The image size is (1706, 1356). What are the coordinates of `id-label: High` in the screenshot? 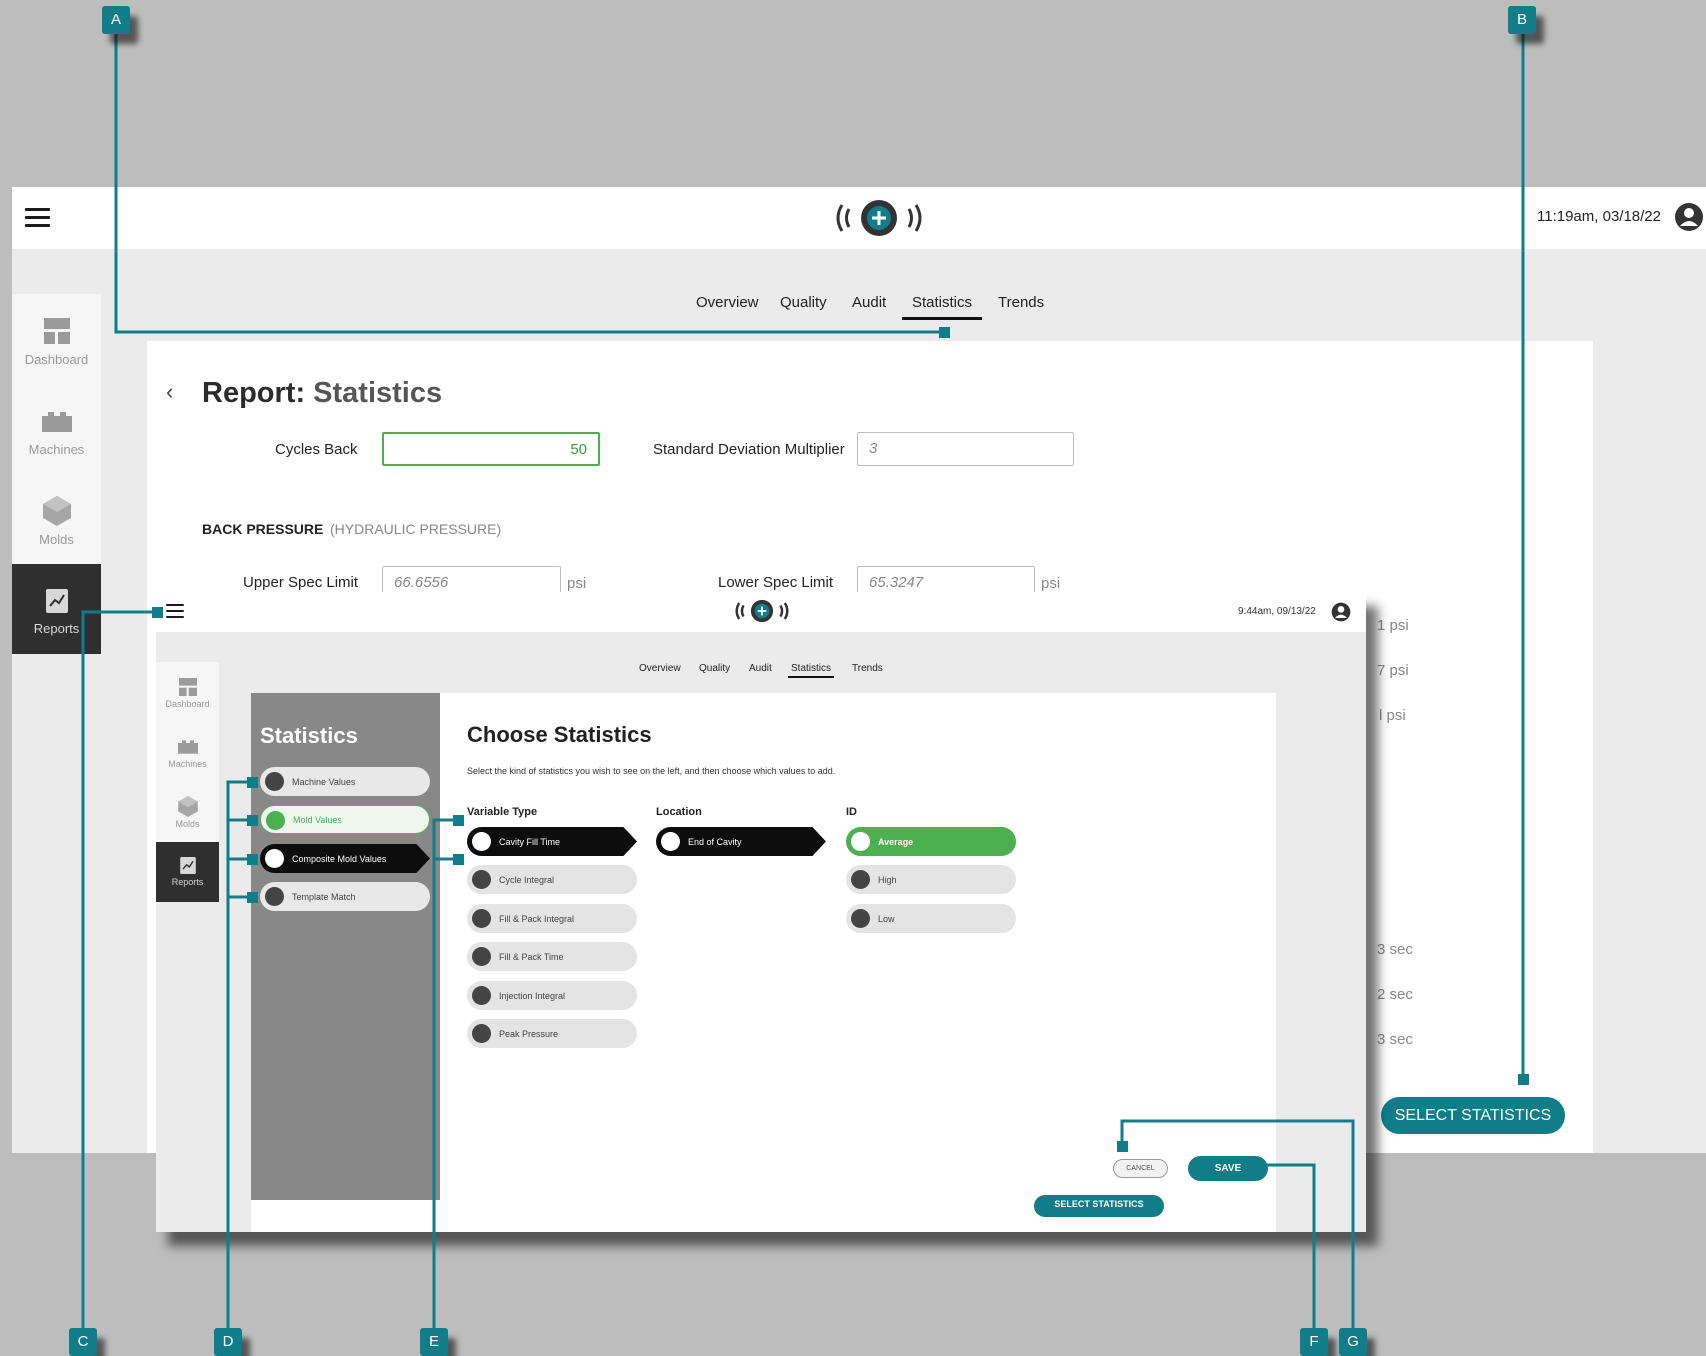 It's located at (887, 879).